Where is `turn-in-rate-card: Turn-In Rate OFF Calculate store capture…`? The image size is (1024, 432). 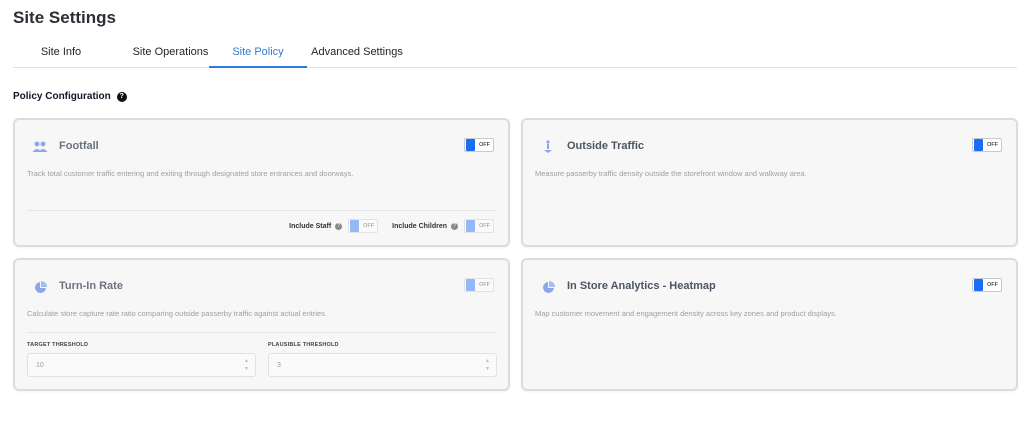 turn-in-rate-card: Turn-In Rate OFF Calculate store capture… is located at coordinates (261, 324).